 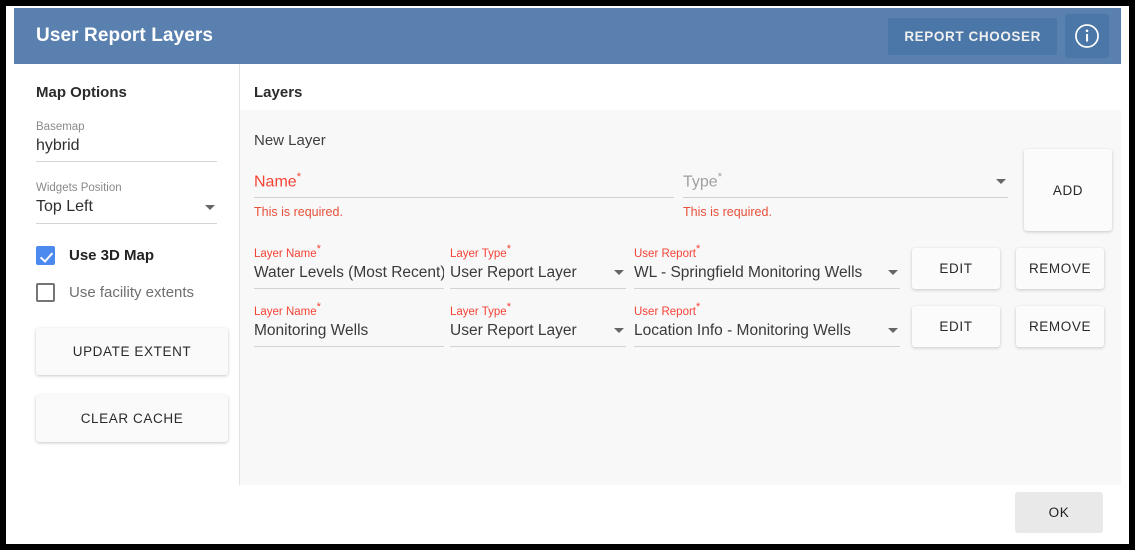 I want to click on use-facility-extents-checkbox-row: Use facility extents, so click(x=126, y=292).